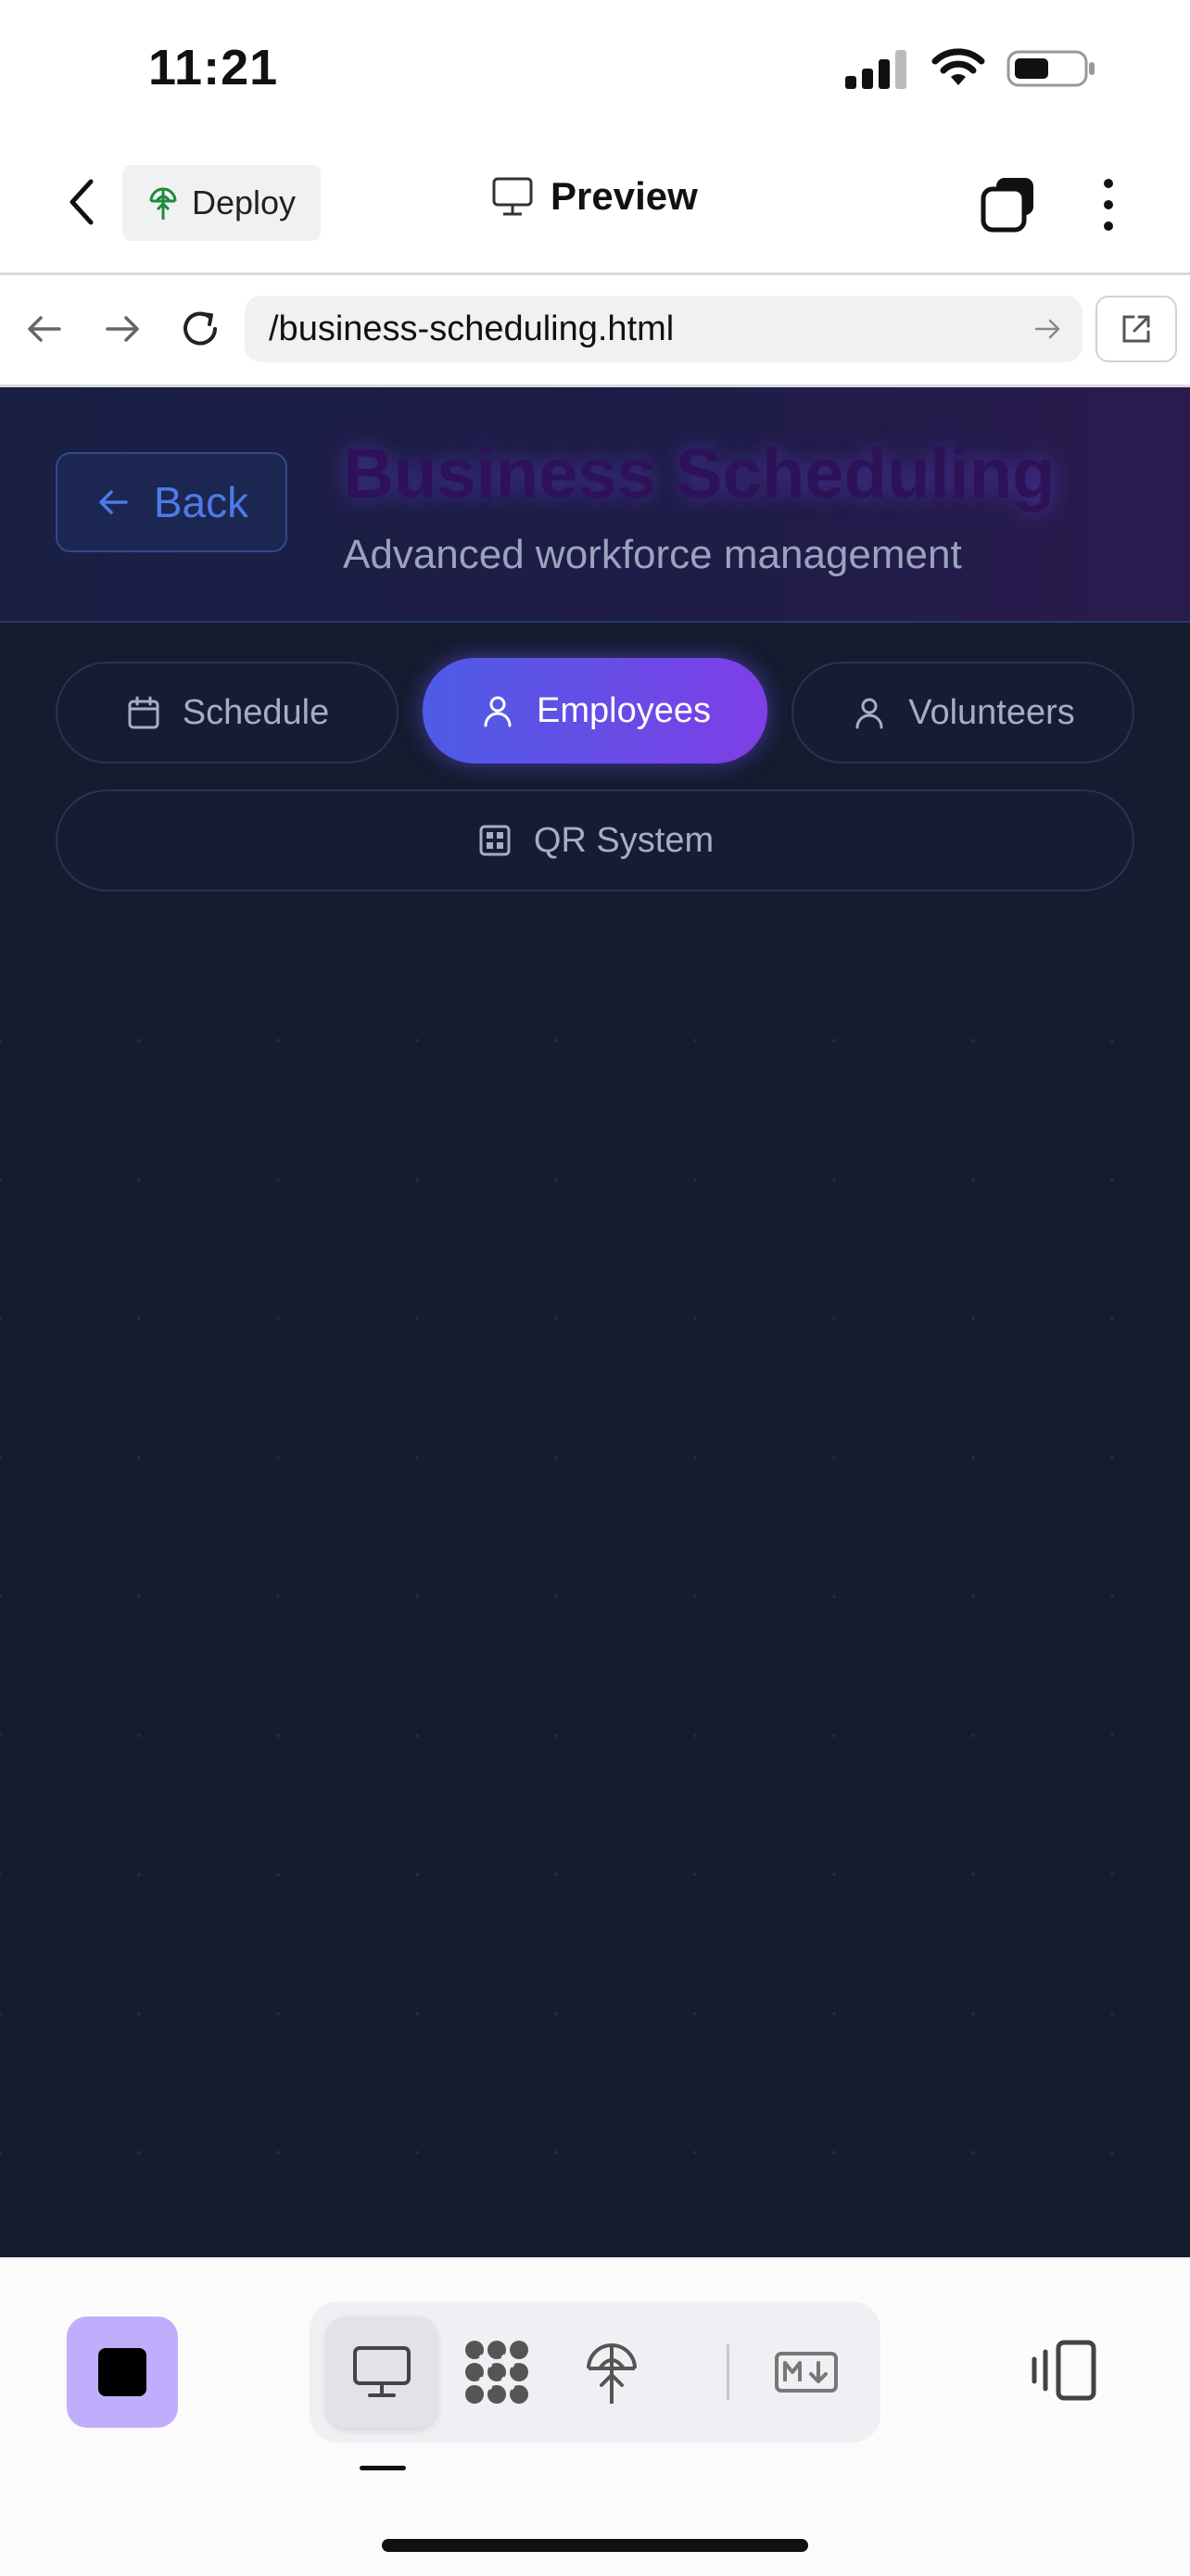 This screenshot has height=2576, width=1190. I want to click on web-back-button: Back, so click(171, 502).